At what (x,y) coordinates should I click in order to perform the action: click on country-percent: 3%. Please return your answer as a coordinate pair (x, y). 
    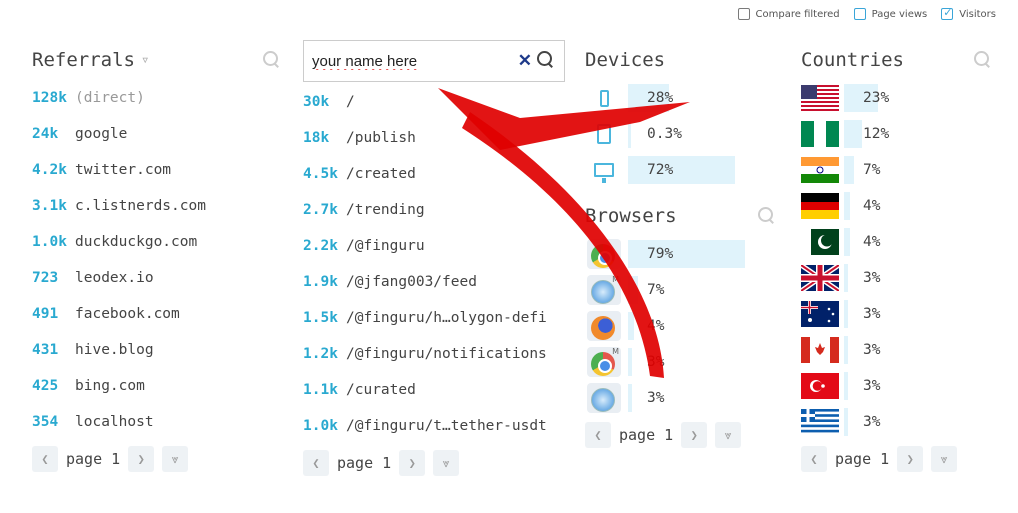
    Looking at the image, I should click on (872, 278).